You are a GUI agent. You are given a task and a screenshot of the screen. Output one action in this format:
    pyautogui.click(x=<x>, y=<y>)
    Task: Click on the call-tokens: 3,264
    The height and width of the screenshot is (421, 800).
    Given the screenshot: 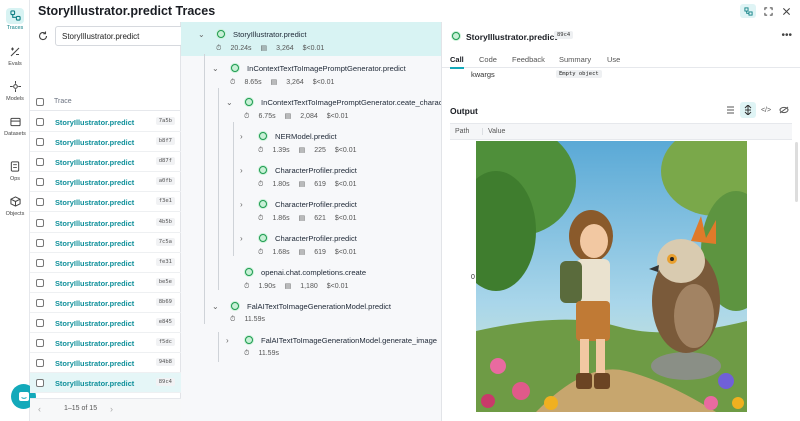 What is the action you would take?
    pyautogui.click(x=285, y=48)
    